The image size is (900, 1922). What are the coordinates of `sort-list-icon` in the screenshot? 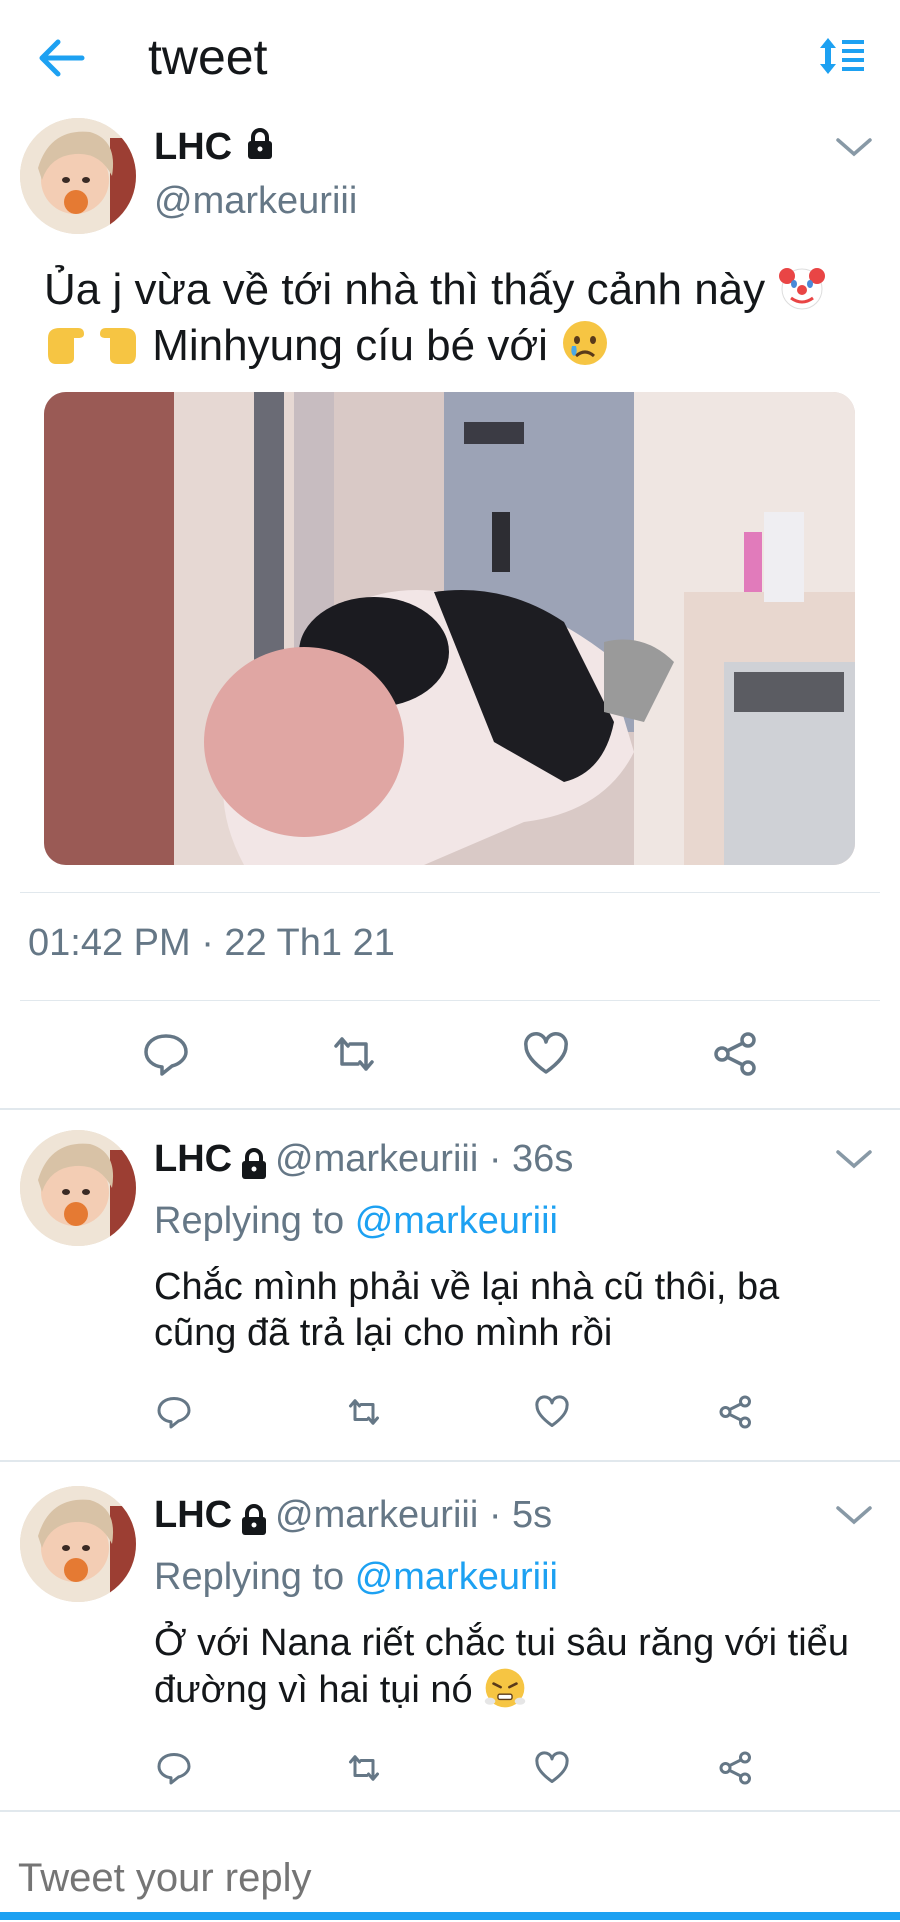 It's located at (843, 56).